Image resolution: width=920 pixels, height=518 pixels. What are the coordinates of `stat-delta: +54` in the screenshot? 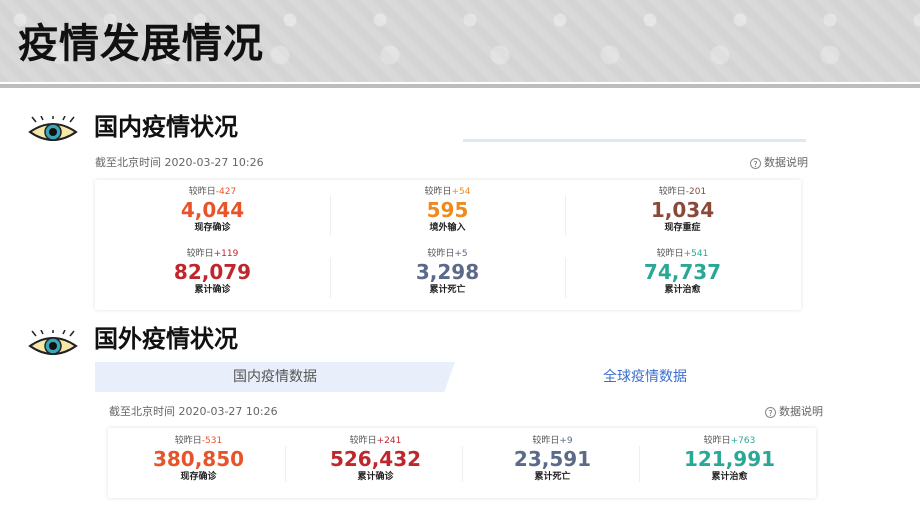 It's located at (461, 192).